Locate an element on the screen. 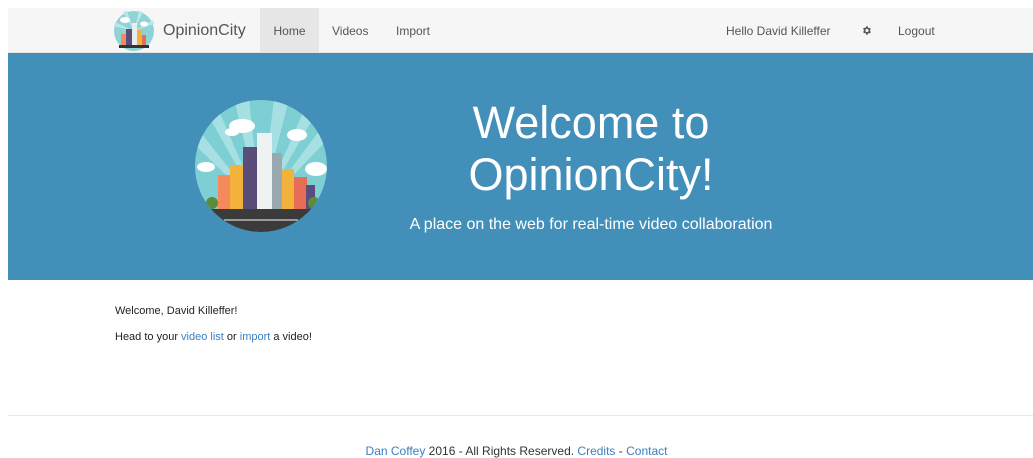 The width and height of the screenshot is (1033, 458). author-link: Dan Coffey is located at coordinates (396, 451).